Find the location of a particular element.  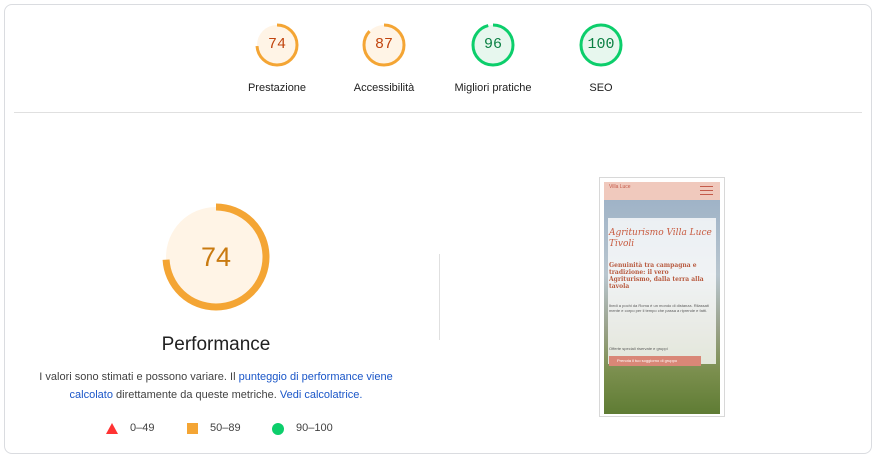

gauge-score: 74 is located at coordinates (276, 44).